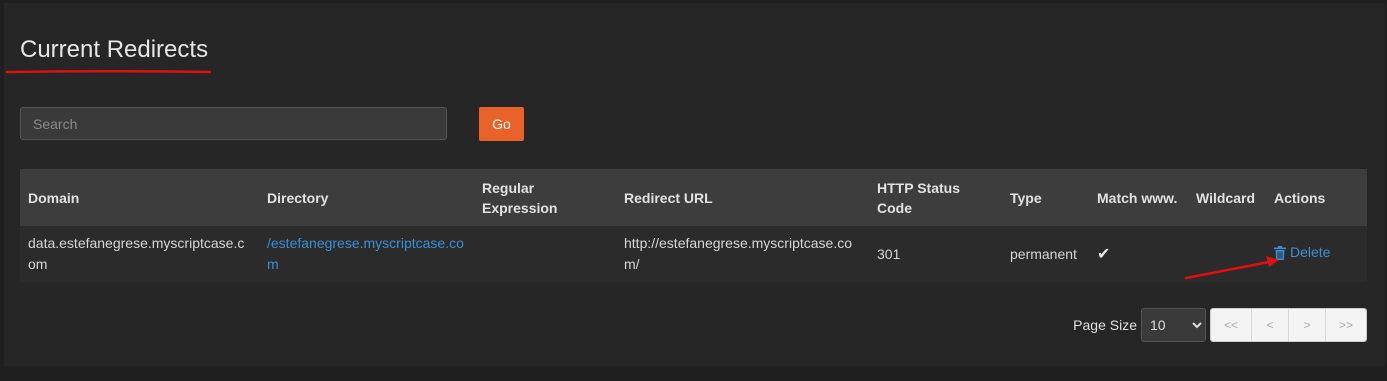  I want to click on go-button: Go, so click(501, 124).